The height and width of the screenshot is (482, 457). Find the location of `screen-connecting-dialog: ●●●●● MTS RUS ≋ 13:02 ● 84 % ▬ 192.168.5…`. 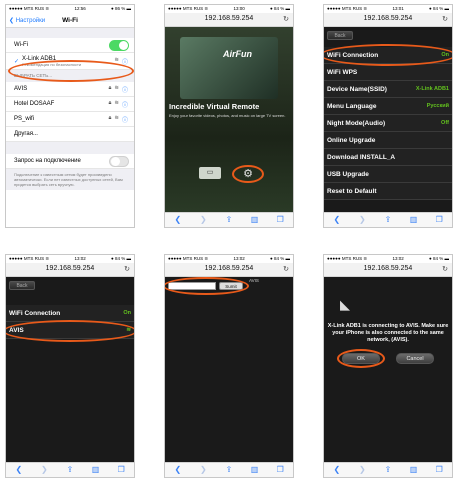

screen-connecting-dialog: ●●●●● MTS RUS ≋ 13:02 ● 84 % ▬ 192.168.5… is located at coordinates (388, 366).